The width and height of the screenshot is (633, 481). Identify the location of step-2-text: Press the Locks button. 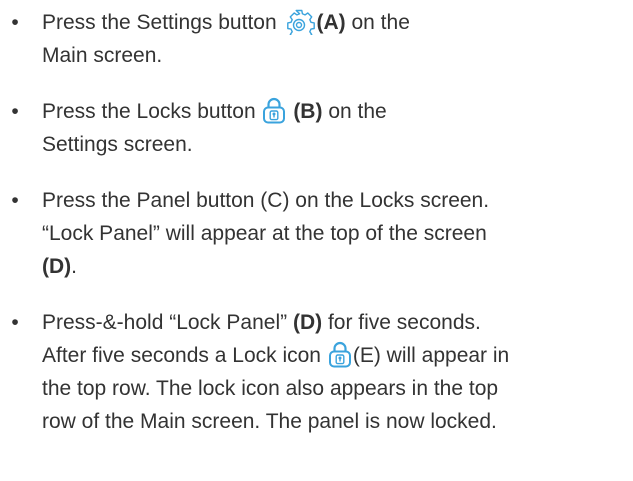
(149, 111).